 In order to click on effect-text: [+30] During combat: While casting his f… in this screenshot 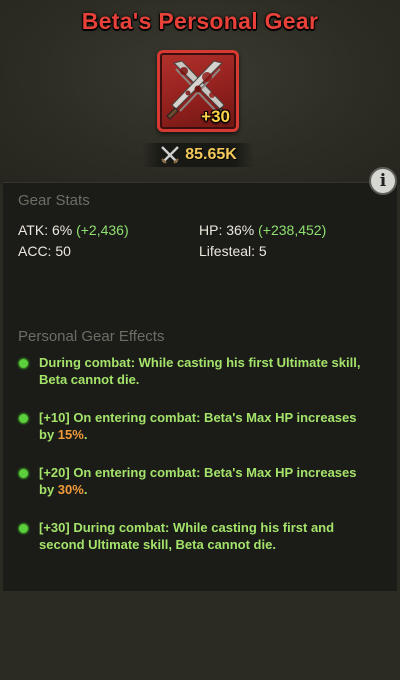, I will do `click(187, 536)`.